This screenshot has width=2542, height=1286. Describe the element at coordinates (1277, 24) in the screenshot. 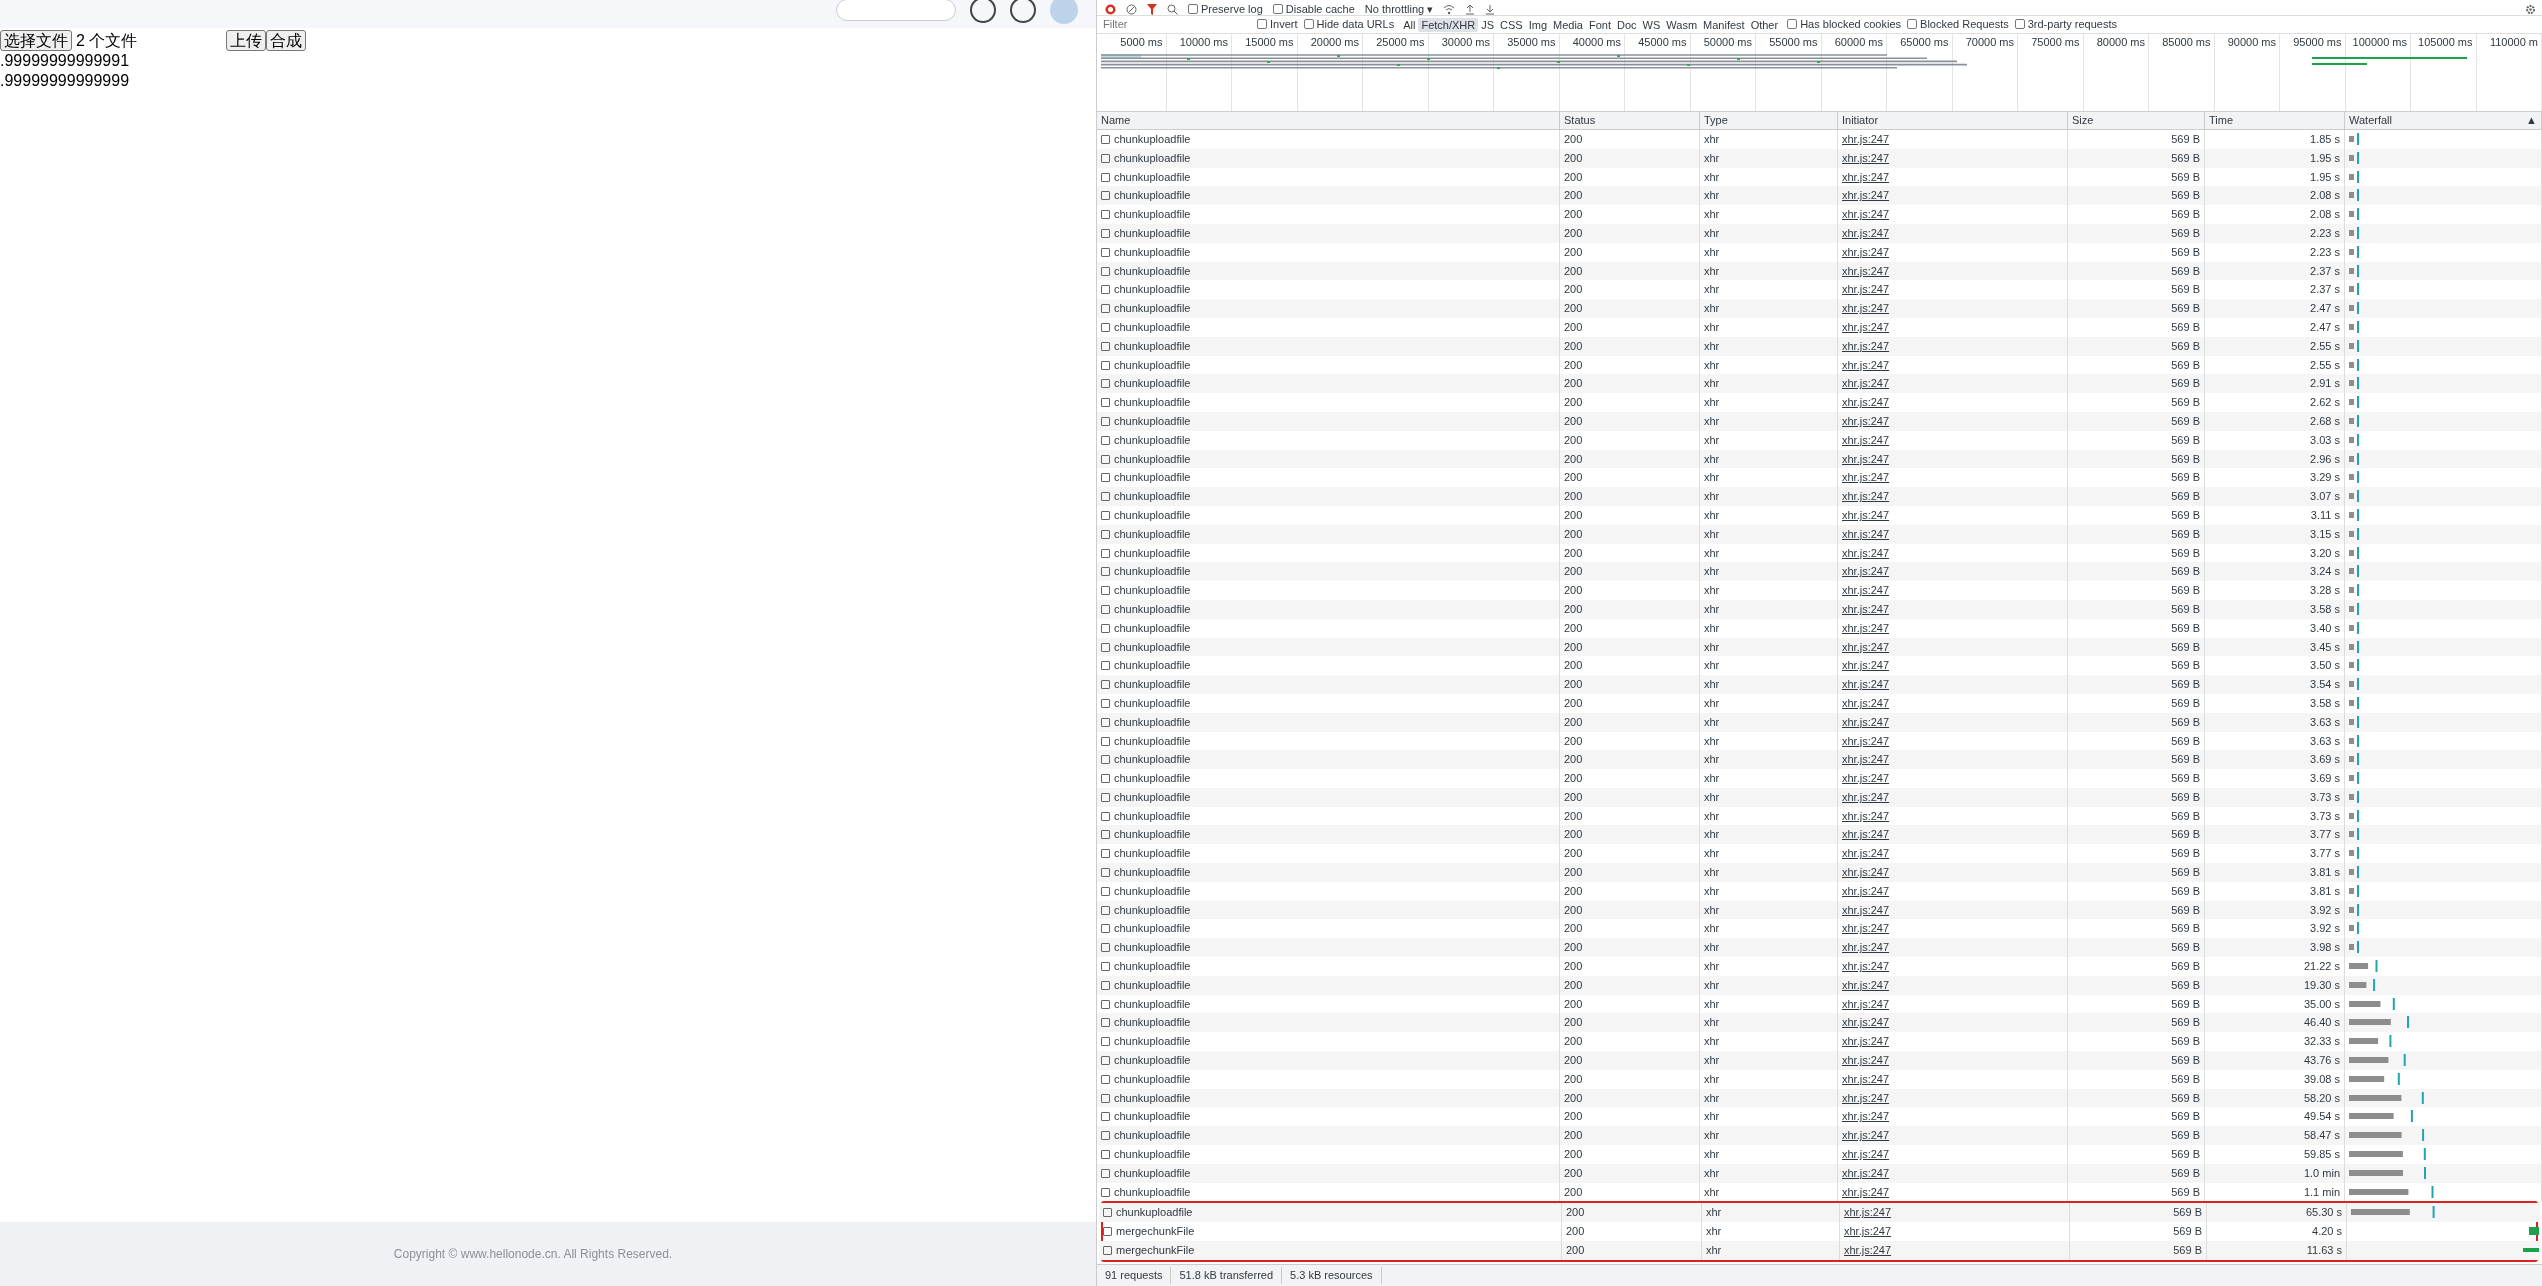

I see `checkbox: Invert` at that location.